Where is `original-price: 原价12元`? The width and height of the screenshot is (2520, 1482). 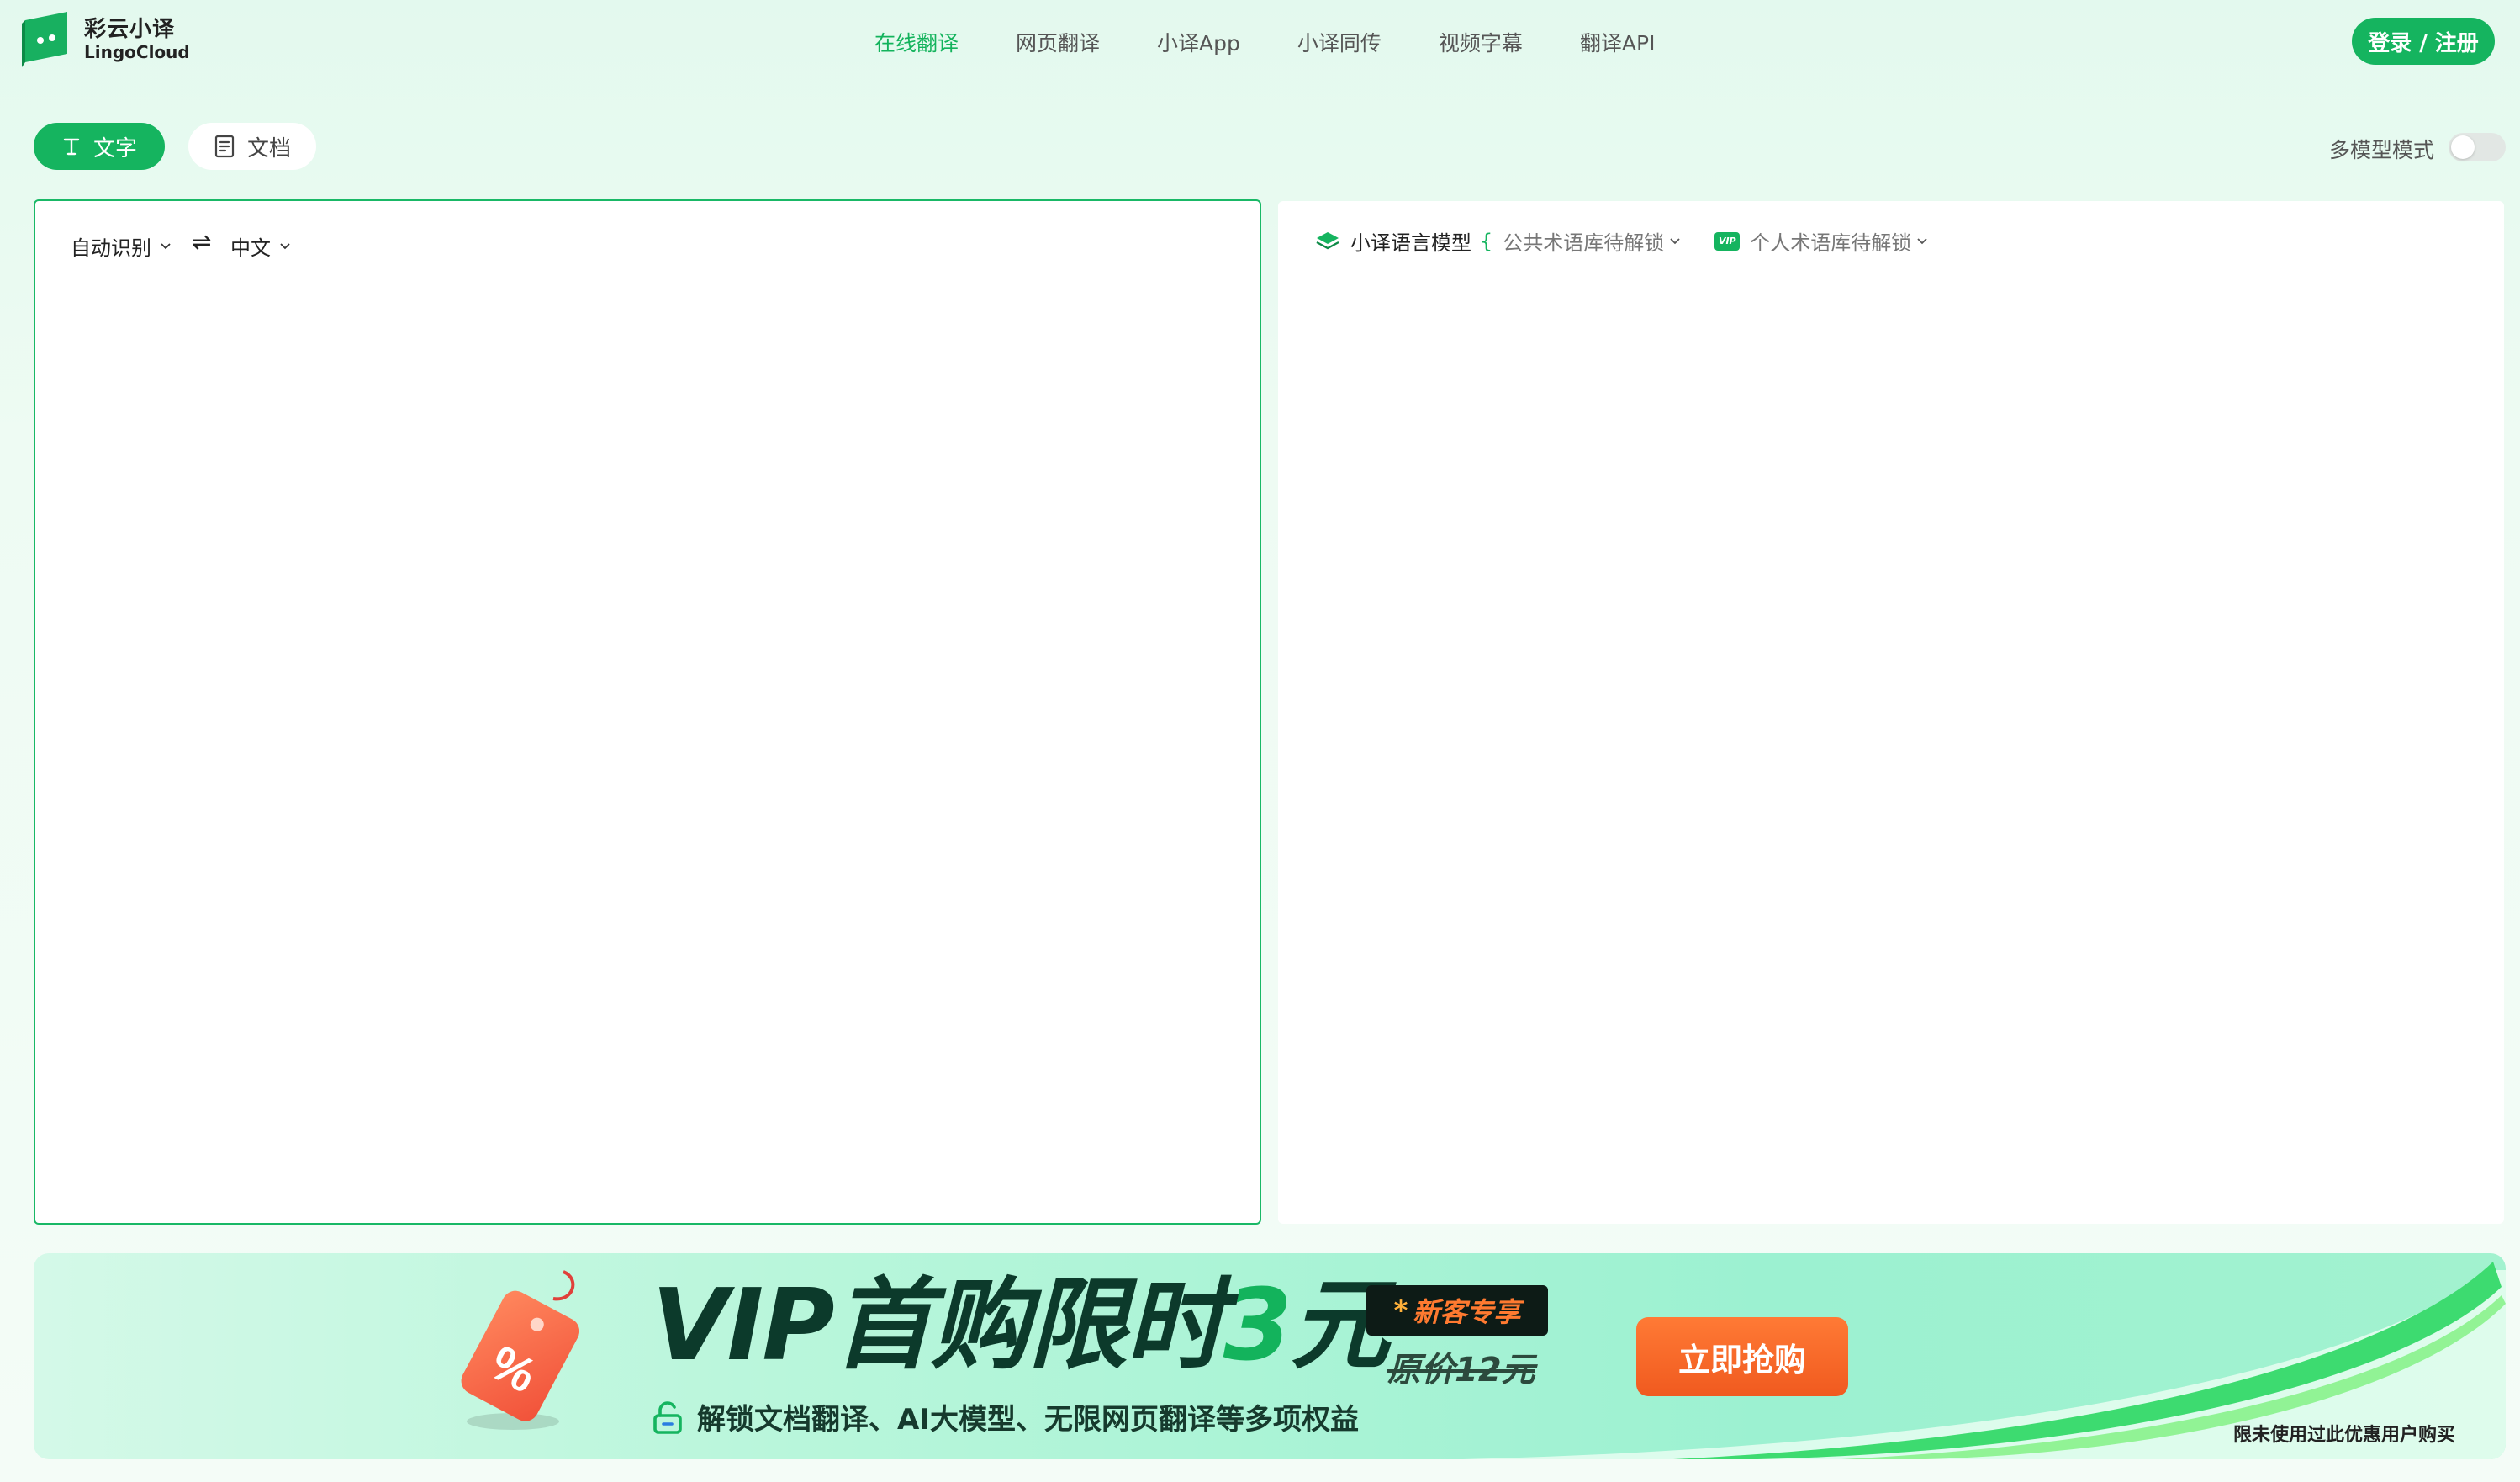
original-price: 原价12元 is located at coordinates (1461, 1370).